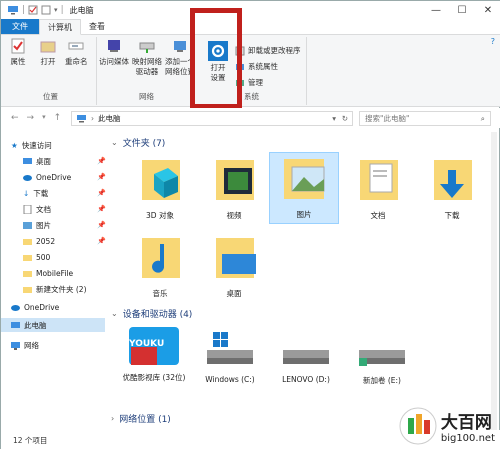 This screenshot has width=500, height=450. What do you see at coordinates (436, 10) in the screenshot?
I see `minimize-button: —` at bounding box center [436, 10].